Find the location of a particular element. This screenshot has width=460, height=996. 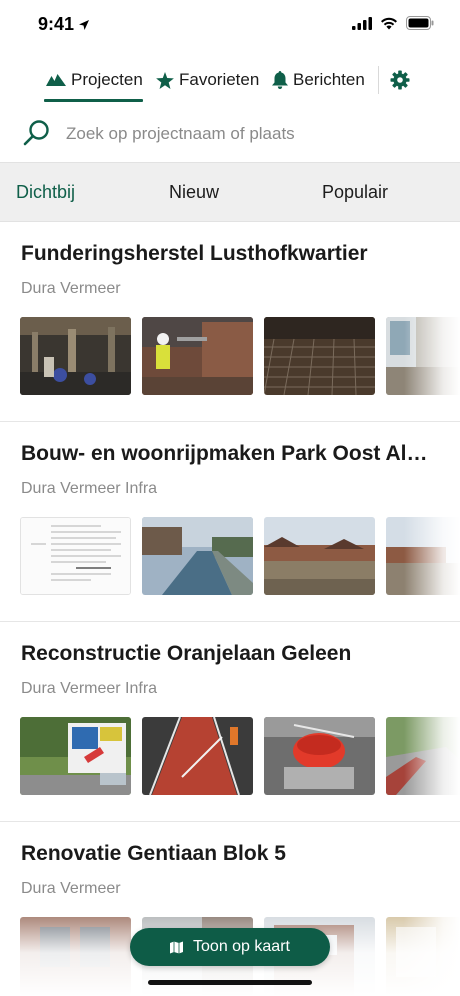

active-tab-indicator is located at coordinates (93, 100).